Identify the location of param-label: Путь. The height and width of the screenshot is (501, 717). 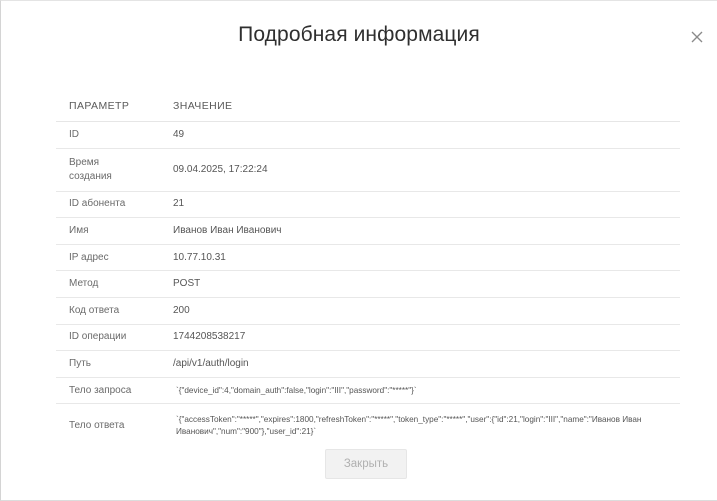
(80, 363).